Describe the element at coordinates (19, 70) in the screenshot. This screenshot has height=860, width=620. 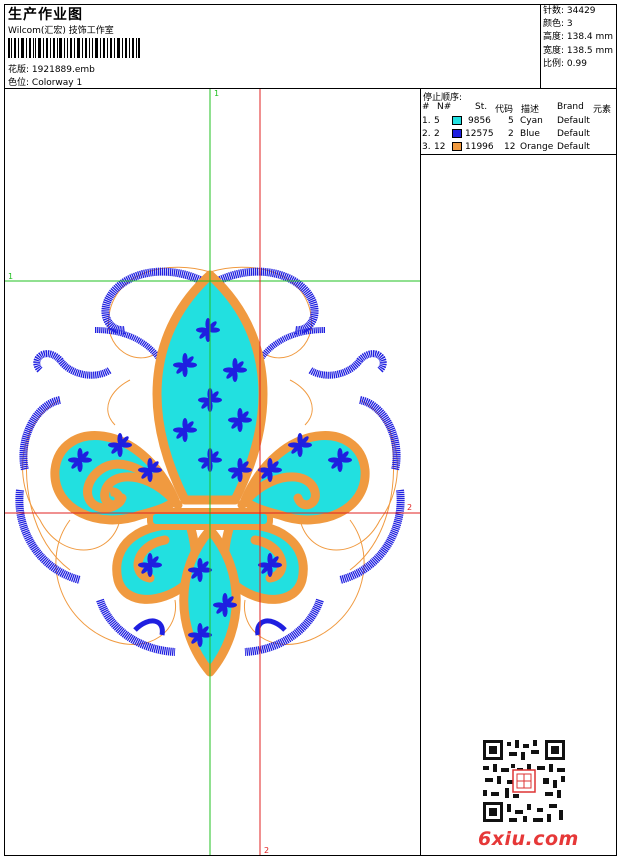
I see `design-label: 花版:` at that location.